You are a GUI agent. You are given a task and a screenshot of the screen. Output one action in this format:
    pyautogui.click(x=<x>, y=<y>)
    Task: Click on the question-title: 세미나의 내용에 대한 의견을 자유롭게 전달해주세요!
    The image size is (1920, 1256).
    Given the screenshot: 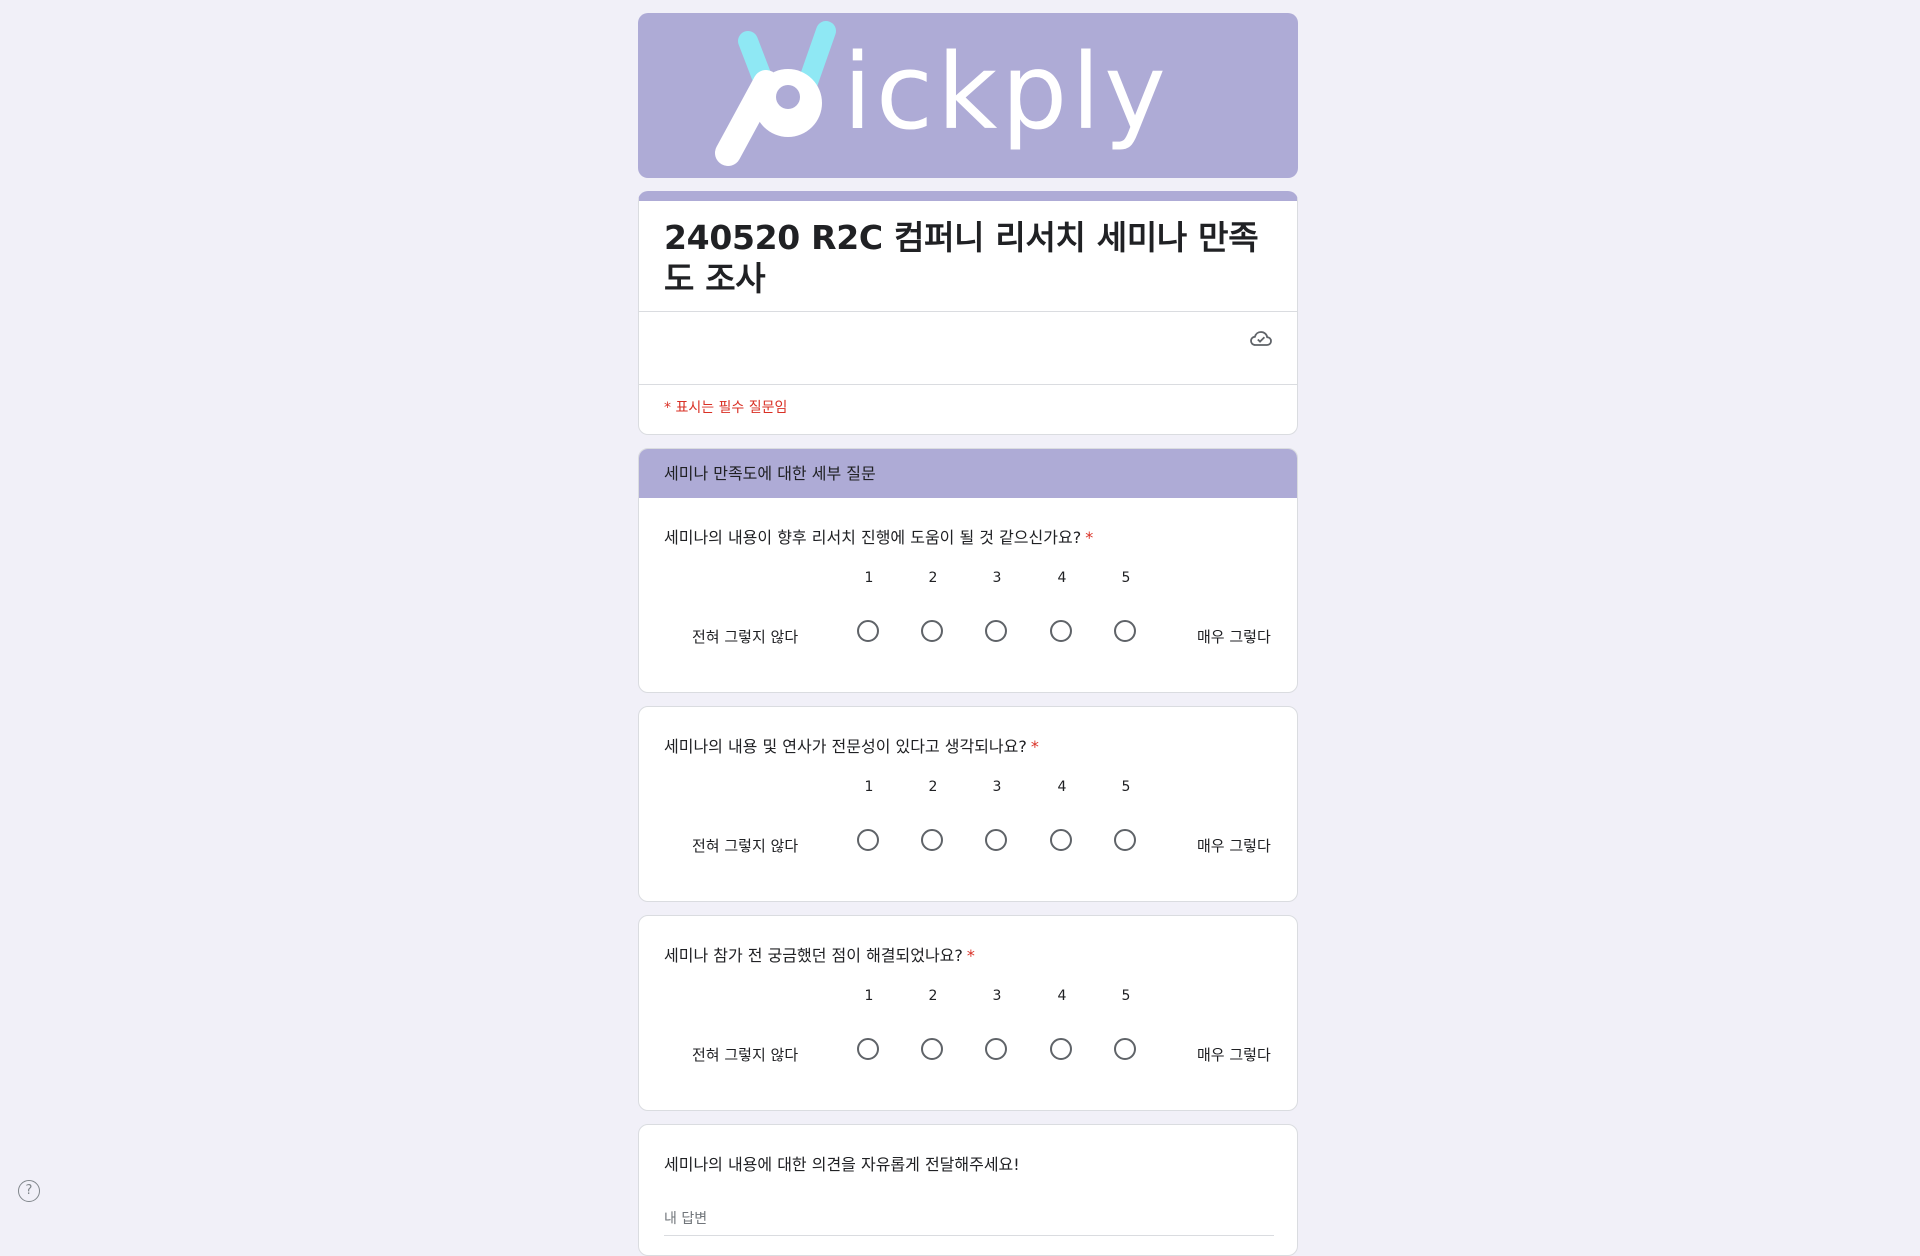 What is the action you would take?
    pyautogui.click(x=842, y=1164)
    